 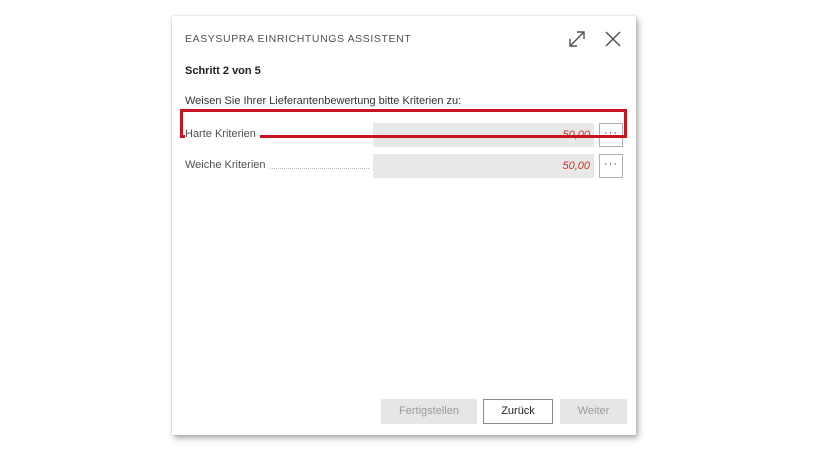 What do you see at coordinates (611, 135) in the screenshot?
I see `harte-kriterien-more-button: ···` at bounding box center [611, 135].